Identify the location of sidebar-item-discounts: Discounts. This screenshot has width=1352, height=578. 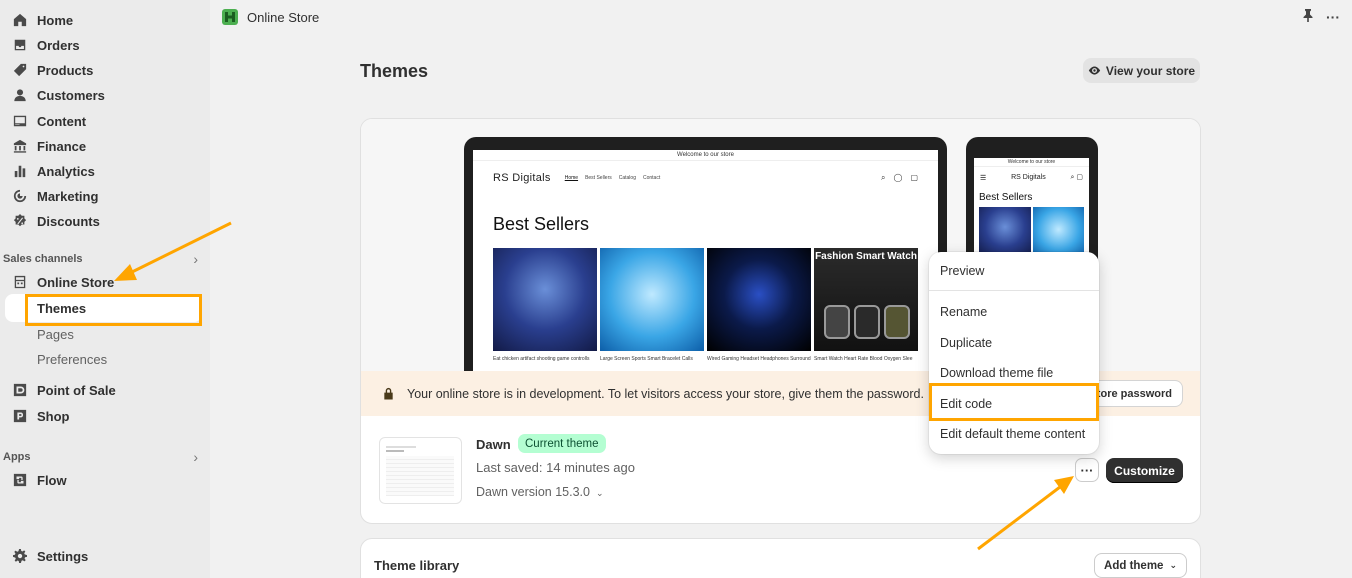
(107, 221).